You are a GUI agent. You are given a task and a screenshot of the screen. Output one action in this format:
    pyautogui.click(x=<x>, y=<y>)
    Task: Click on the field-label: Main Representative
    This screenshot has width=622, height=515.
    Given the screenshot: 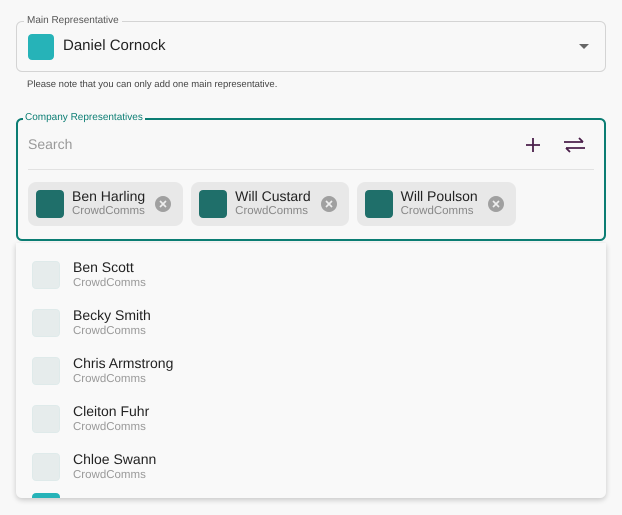 What is the action you would take?
    pyautogui.click(x=73, y=21)
    